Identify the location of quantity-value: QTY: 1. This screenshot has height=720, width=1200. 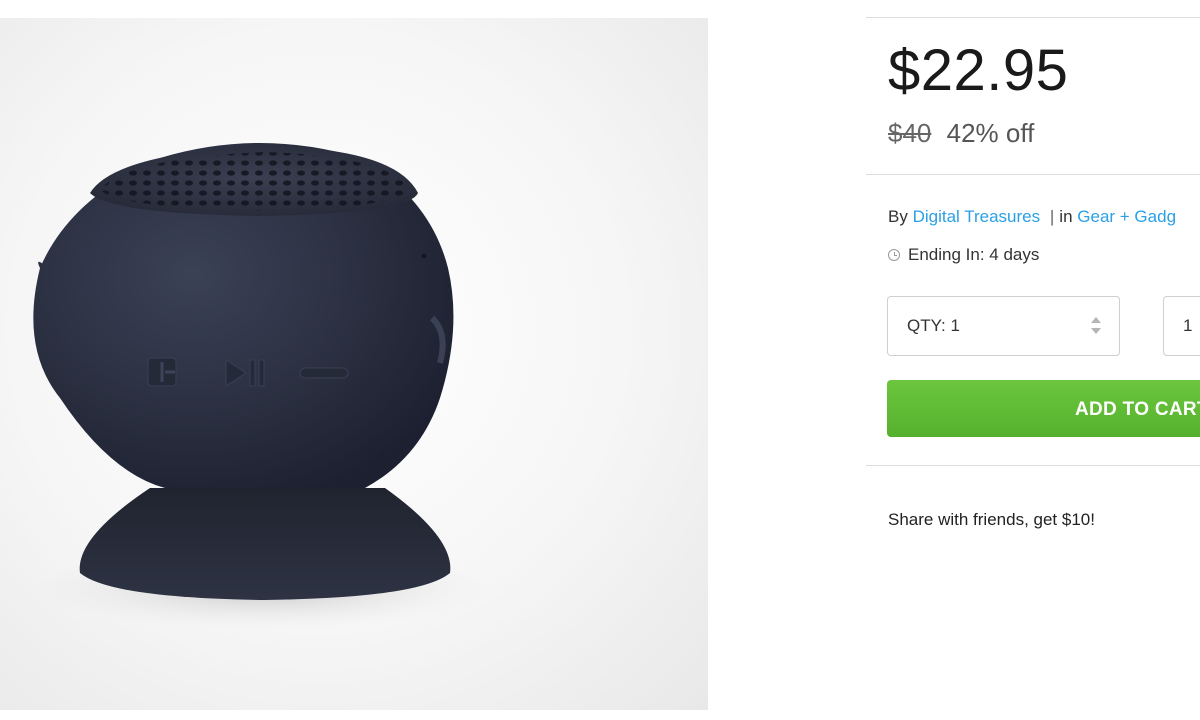
(933, 325).